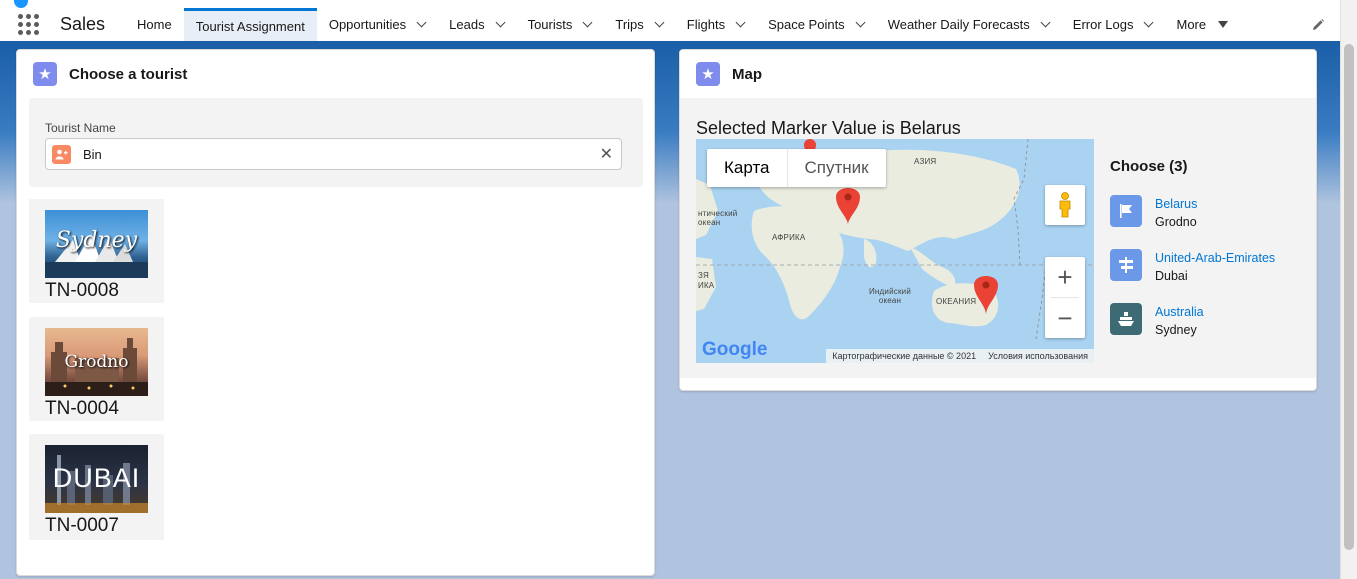 The image size is (1357, 579). Describe the element at coordinates (806, 24) in the screenshot. I see `tab-label: Space Points` at that location.